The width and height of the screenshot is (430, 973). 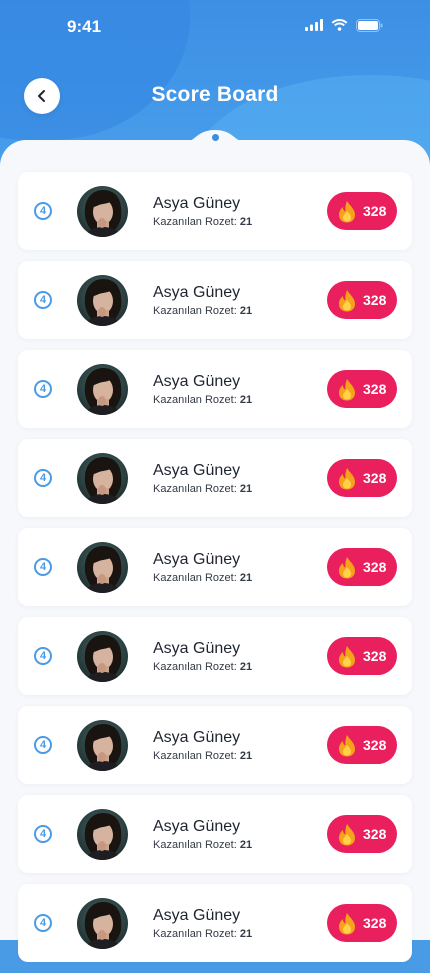 I want to click on page-title: Score Board, so click(x=215, y=94).